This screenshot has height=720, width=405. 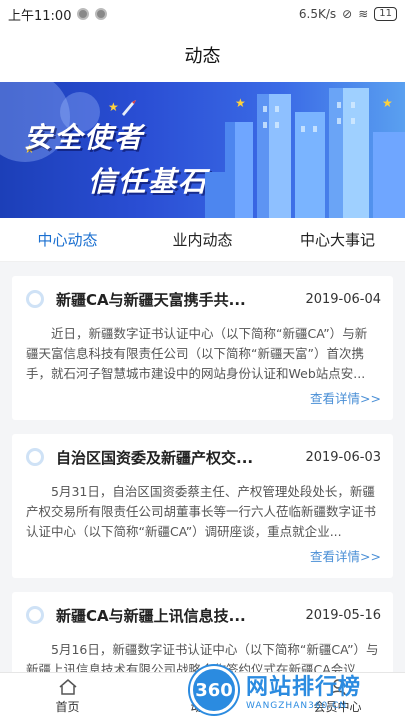 I want to click on city-illustration, so click(x=305, y=153).